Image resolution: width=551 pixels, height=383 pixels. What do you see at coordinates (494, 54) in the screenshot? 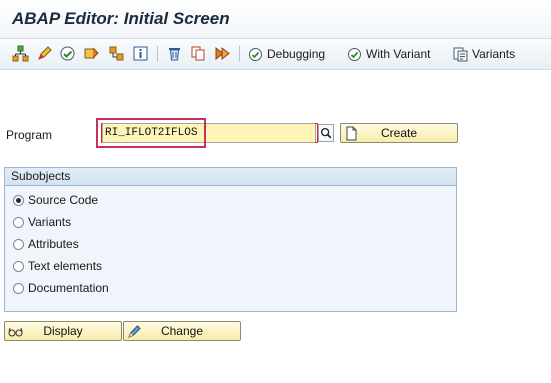
I see `variants-label: Variants` at bounding box center [494, 54].